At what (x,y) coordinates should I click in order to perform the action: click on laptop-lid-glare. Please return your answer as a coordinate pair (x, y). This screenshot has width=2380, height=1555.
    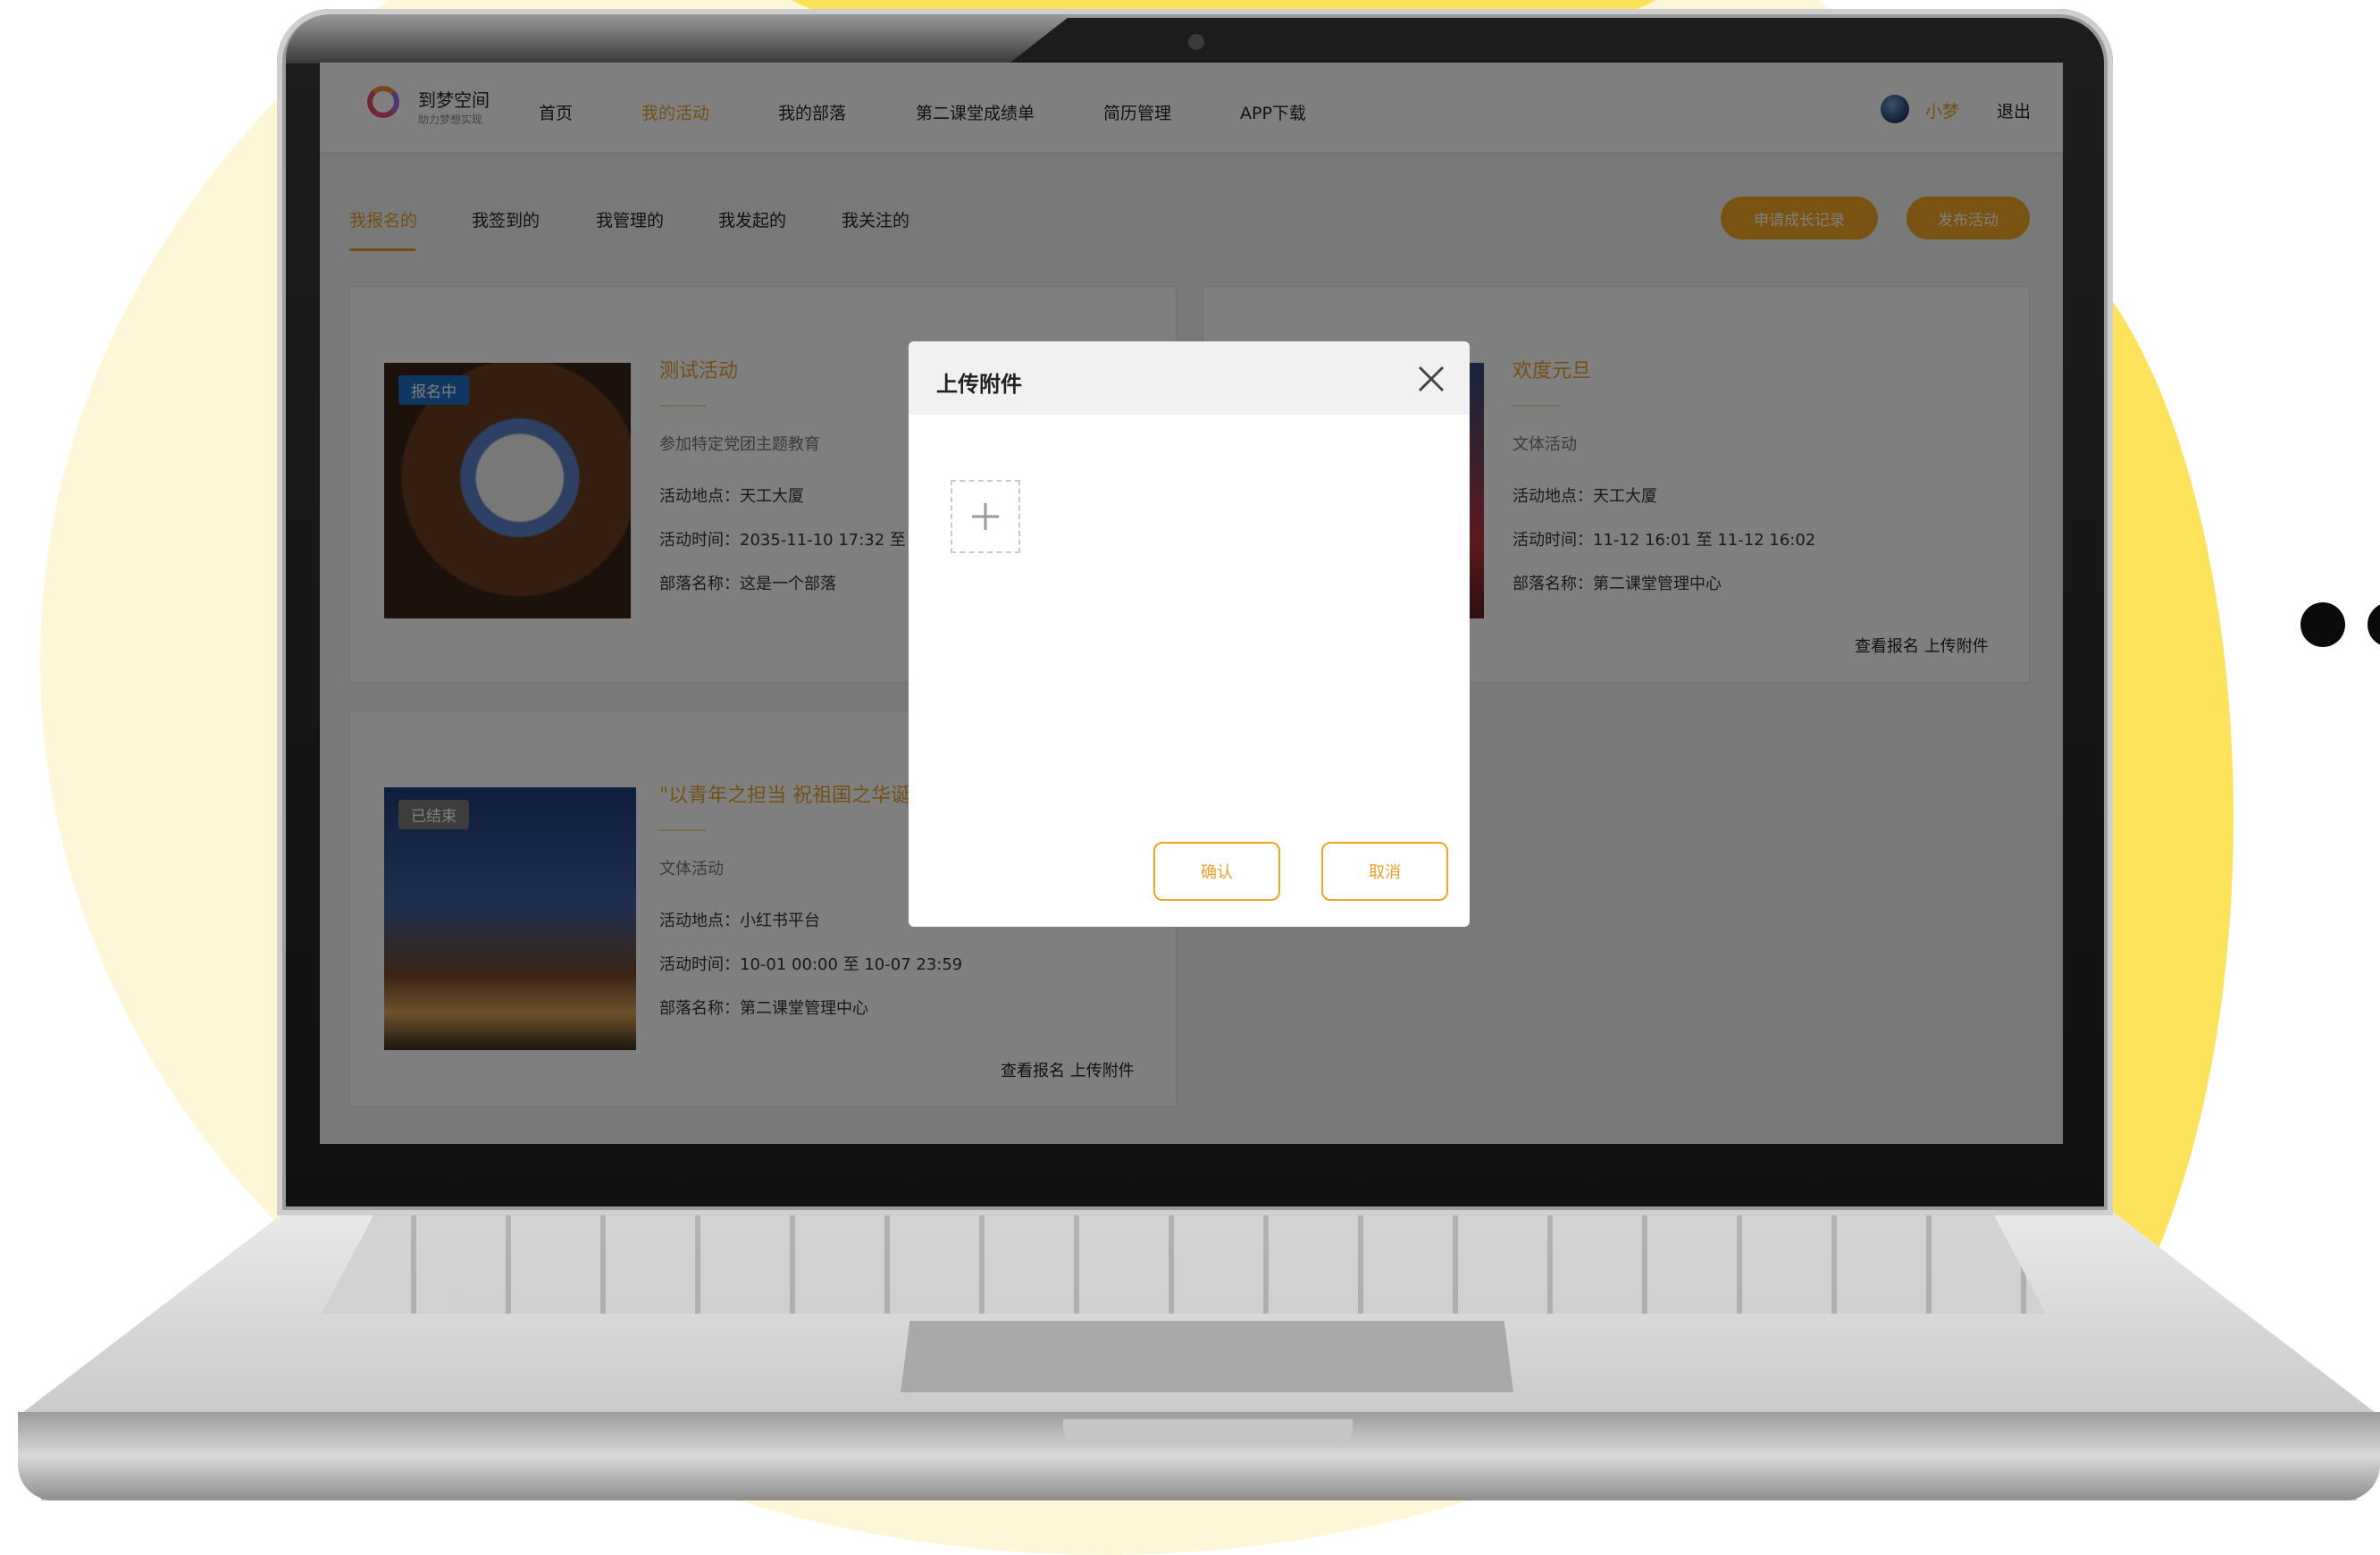
    Looking at the image, I should click on (679, 38).